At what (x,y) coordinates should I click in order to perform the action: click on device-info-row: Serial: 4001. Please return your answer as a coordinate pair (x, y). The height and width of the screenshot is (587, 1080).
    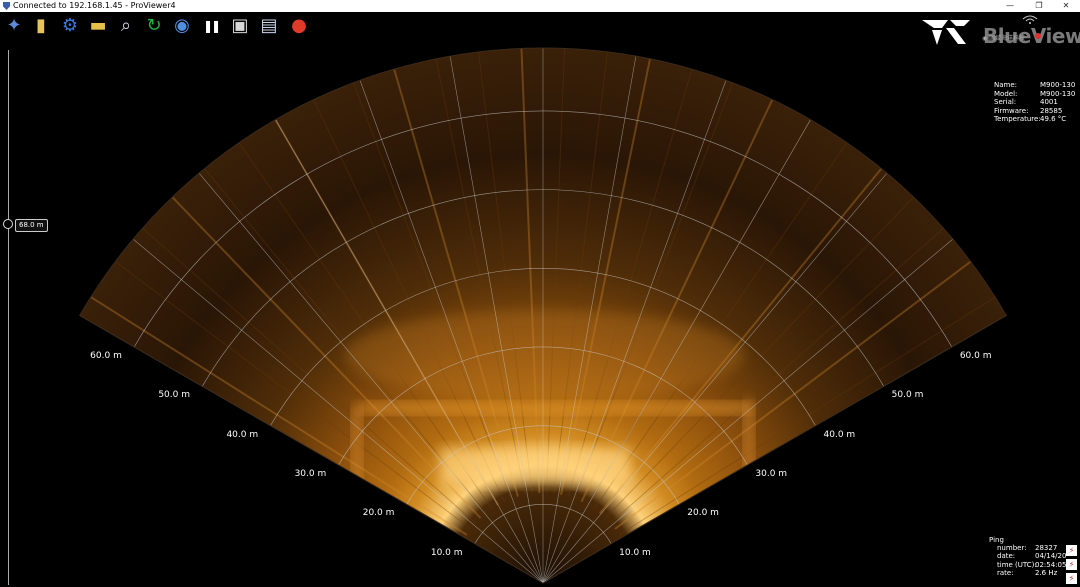
    Looking at the image, I should click on (1036, 102).